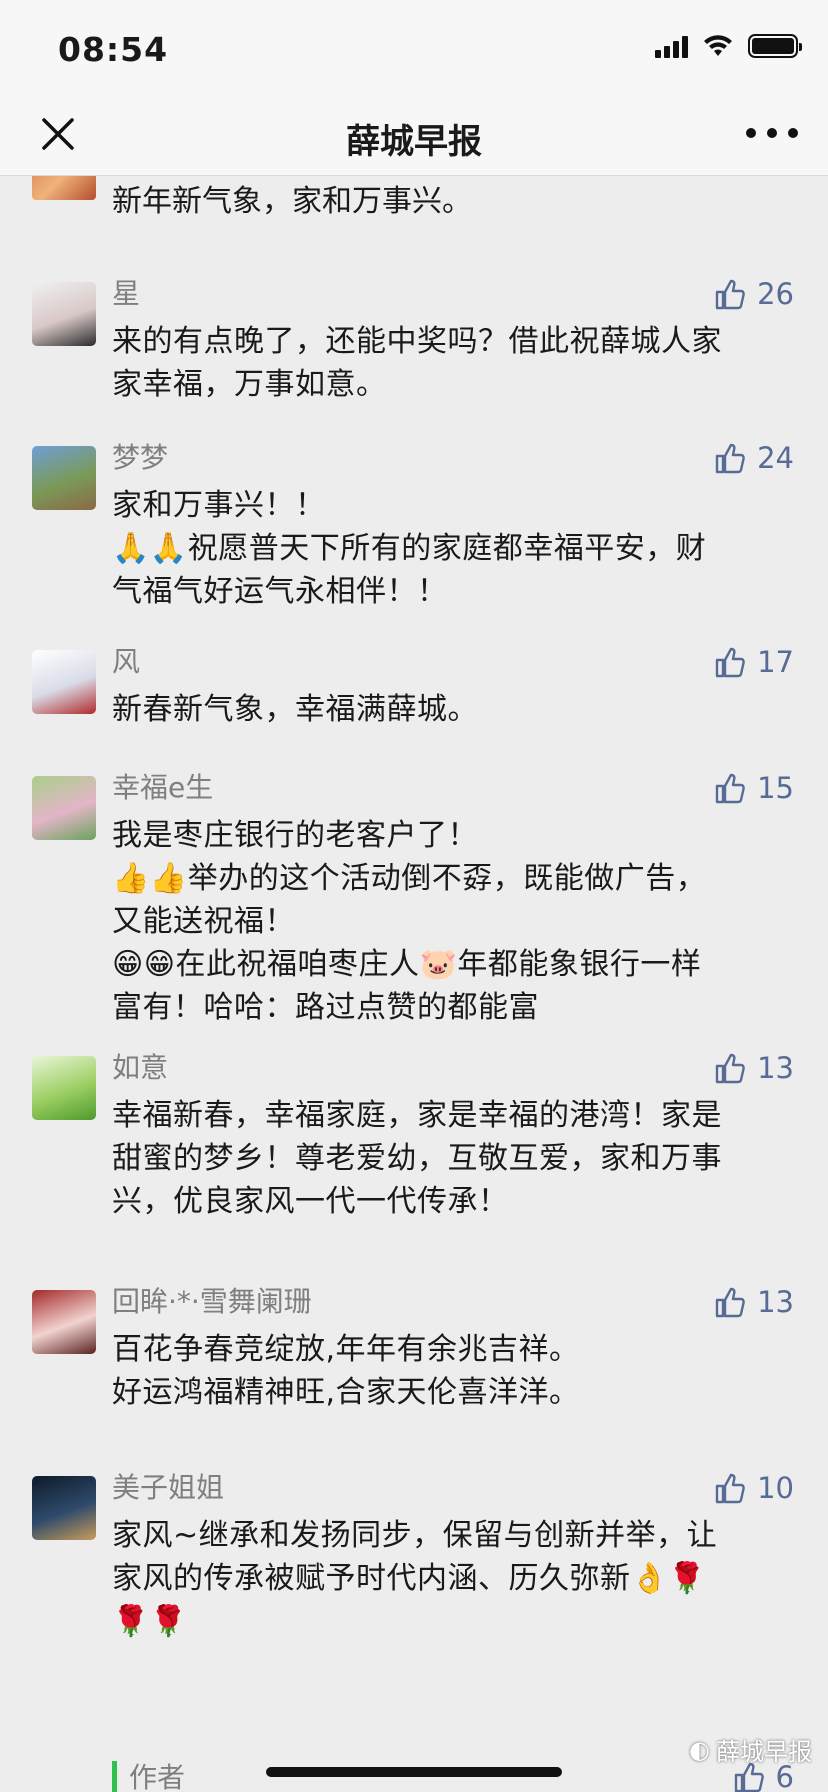  I want to click on like-count: 10, so click(775, 1488).